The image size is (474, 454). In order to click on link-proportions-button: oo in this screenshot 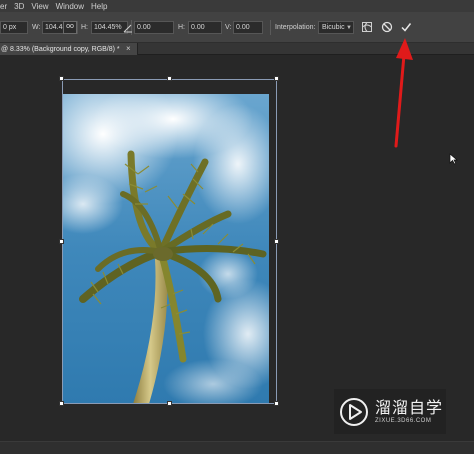, I will do `click(70, 27)`.